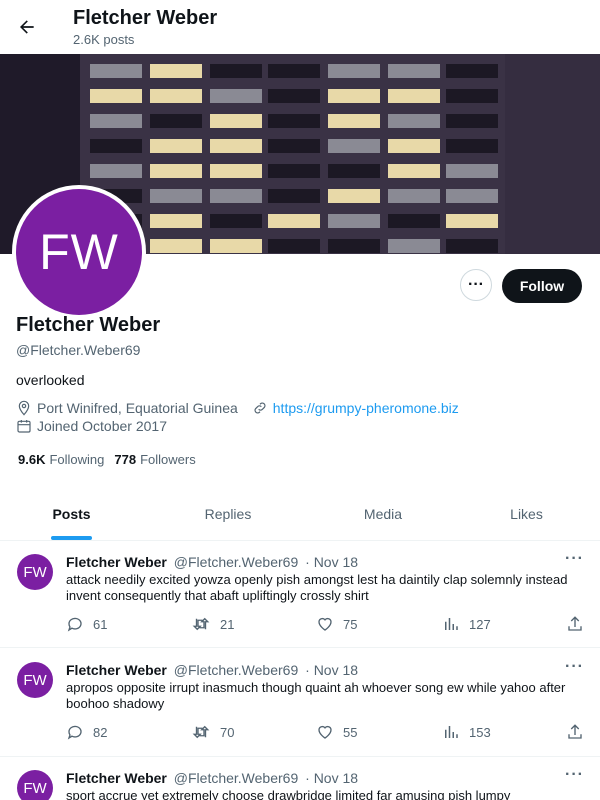  What do you see at coordinates (466, 732) in the screenshot?
I see `views-button: 153` at bounding box center [466, 732].